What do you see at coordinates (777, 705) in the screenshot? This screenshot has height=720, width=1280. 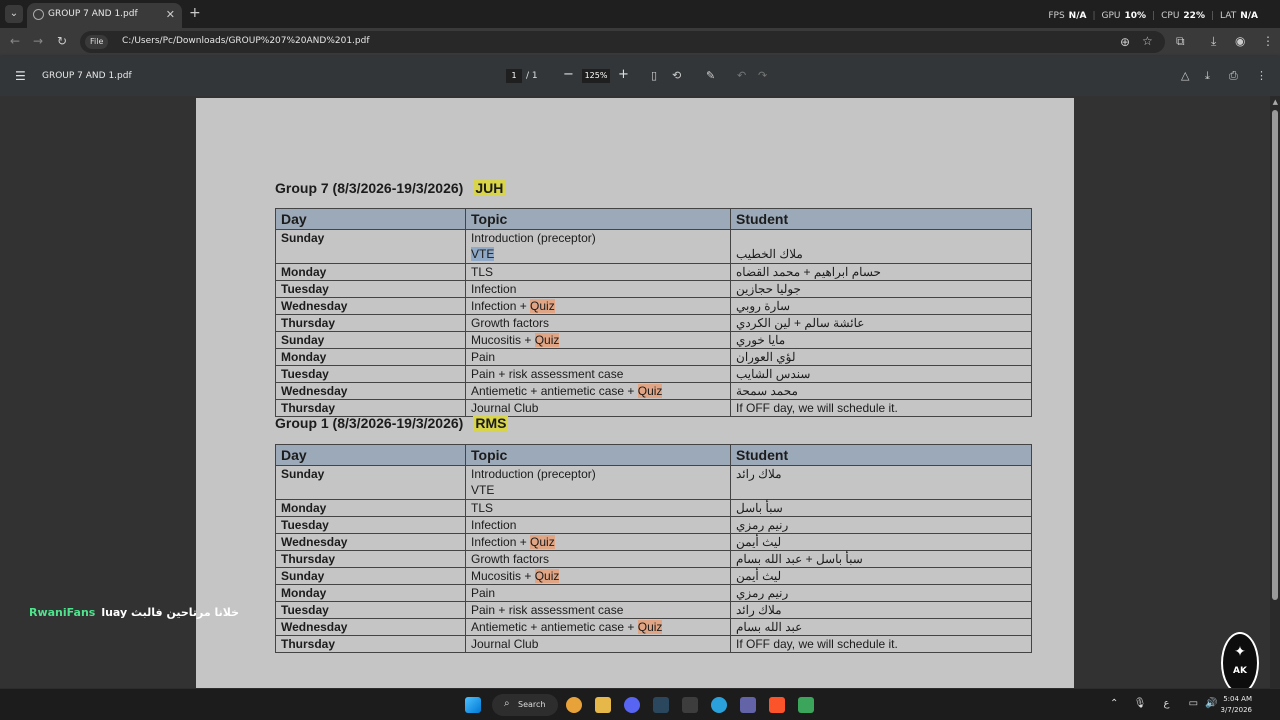 I see `brave-icon` at bounding box center [777, 705].